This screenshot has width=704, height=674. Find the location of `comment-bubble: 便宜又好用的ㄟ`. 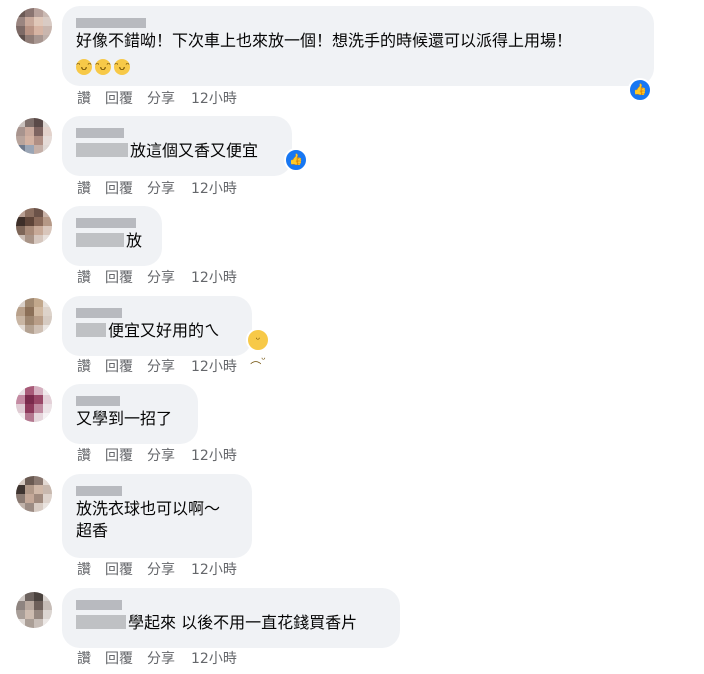

comment-bubble: 便宜又好用的ㄟ is located at coordinates (157, 326).